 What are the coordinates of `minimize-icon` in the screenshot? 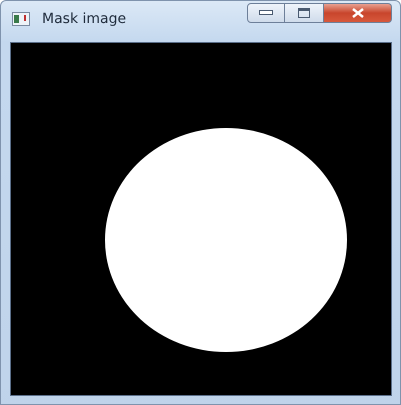 It's located at (266, 13).